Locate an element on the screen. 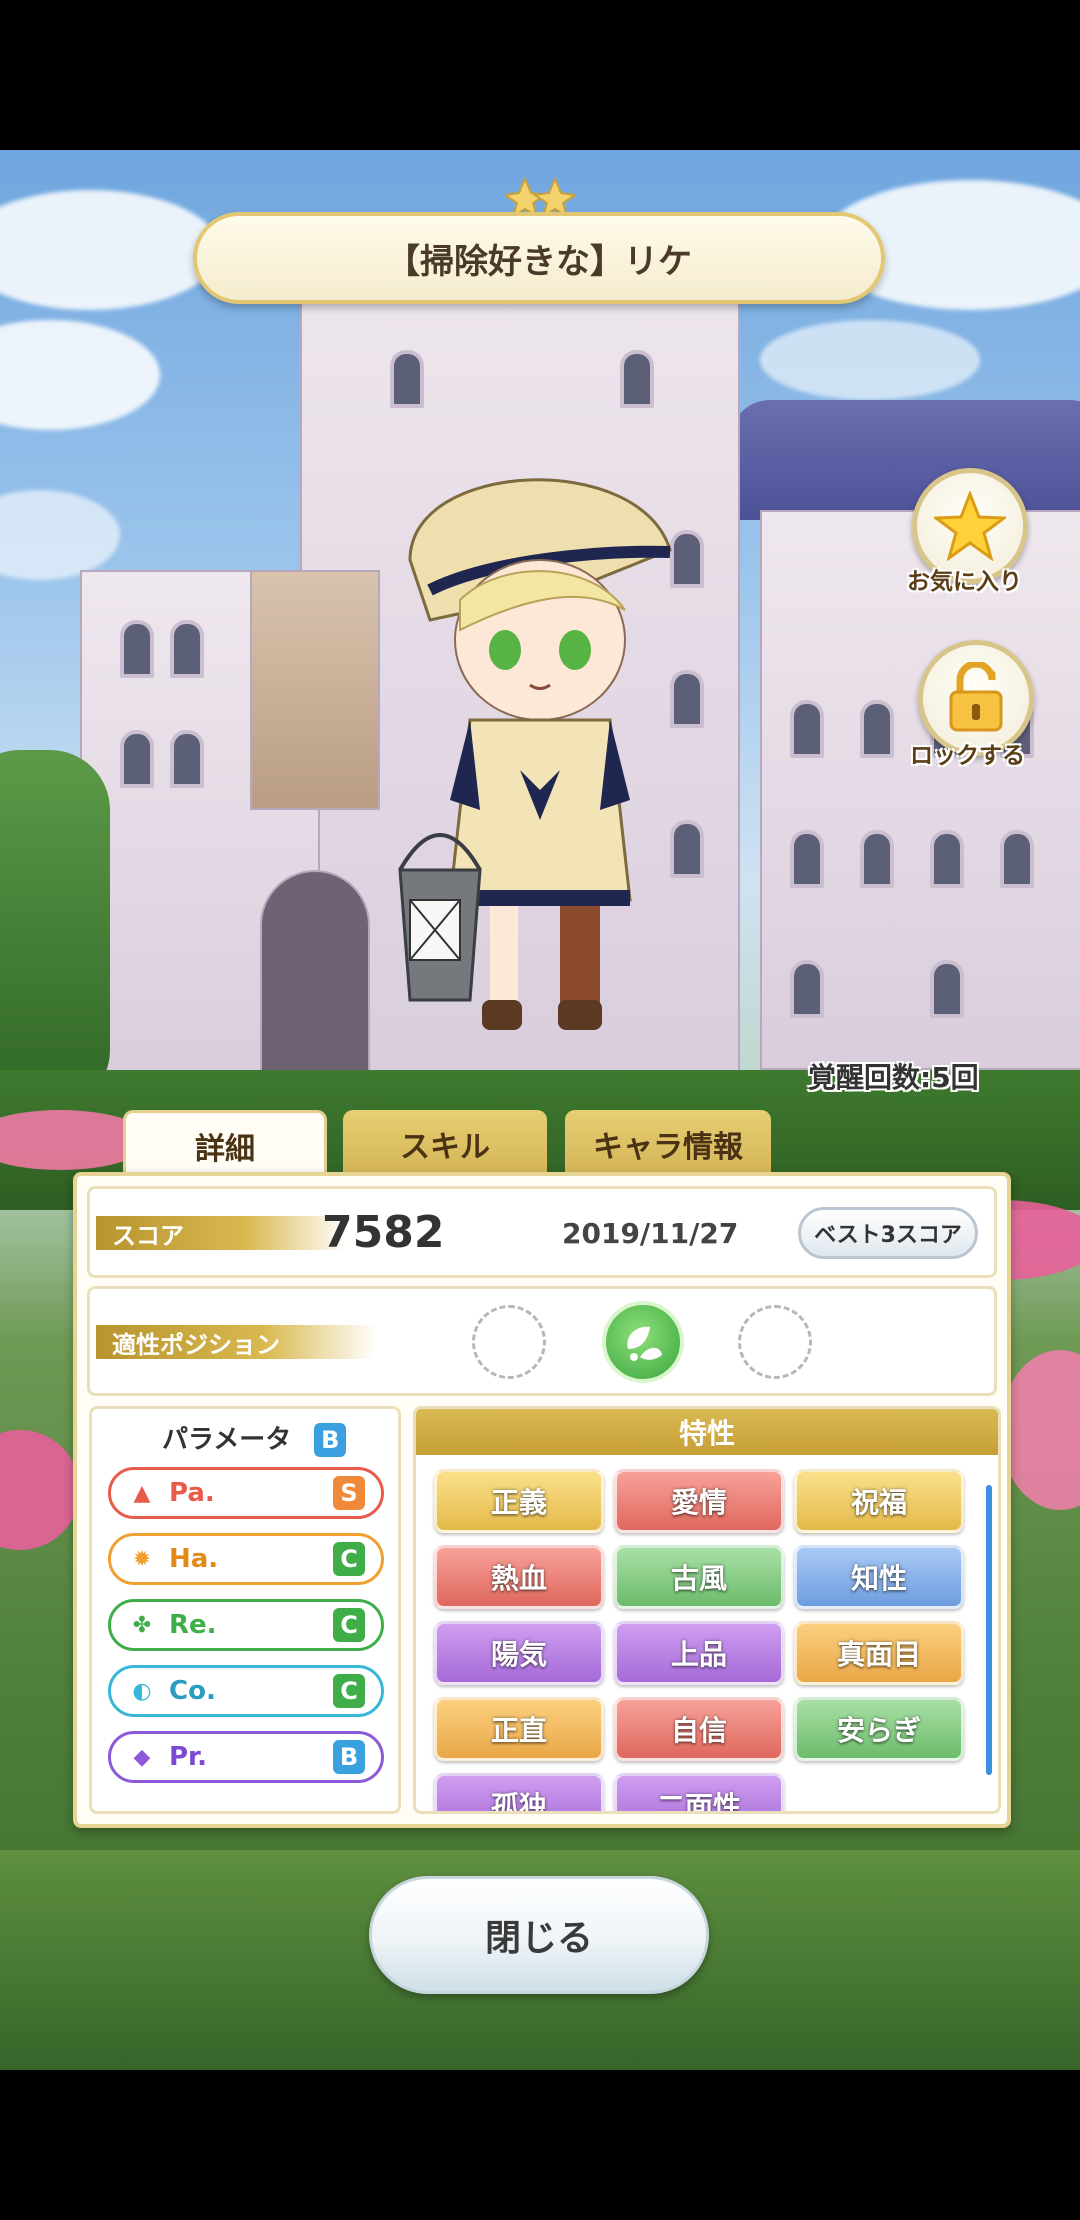  position-label: 適性ポジション is located at coordinates (236, 1342).